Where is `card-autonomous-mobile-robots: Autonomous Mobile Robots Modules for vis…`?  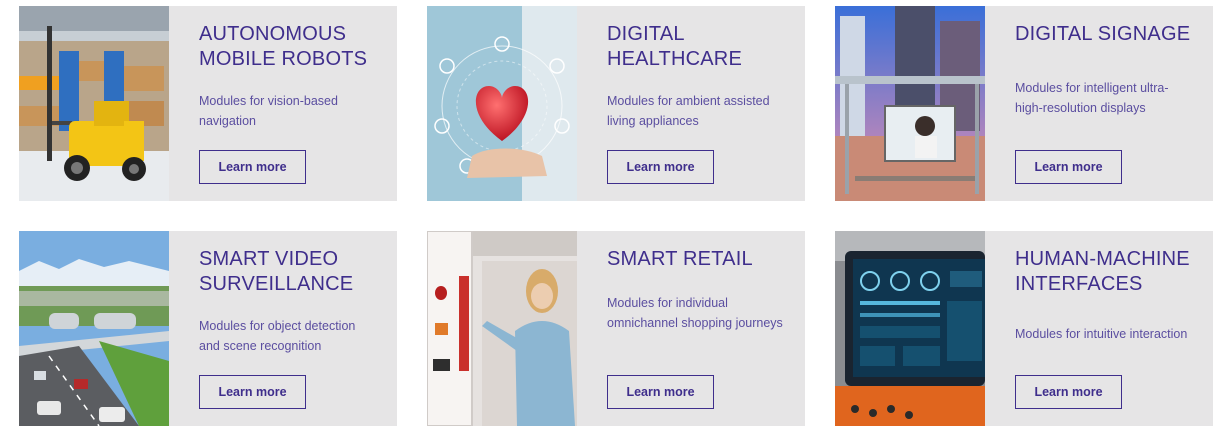 card-autonomous-mobile-robots: Autonomous Mobile Robots Modules for vis… is located at coordinates (208, 103).